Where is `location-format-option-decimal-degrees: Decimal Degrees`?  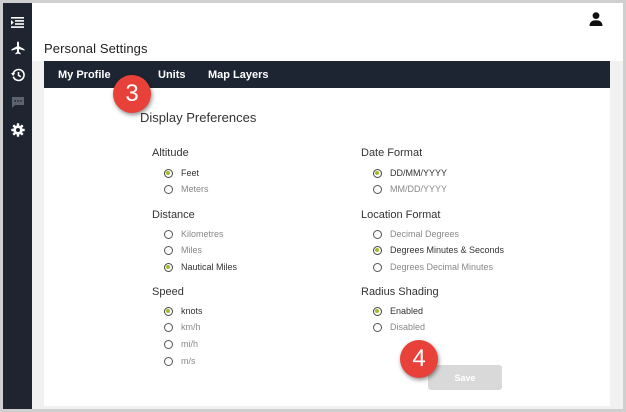 location-format-option-decimal-degrees: Decimal Degrees is located at coordinates (416, 234).